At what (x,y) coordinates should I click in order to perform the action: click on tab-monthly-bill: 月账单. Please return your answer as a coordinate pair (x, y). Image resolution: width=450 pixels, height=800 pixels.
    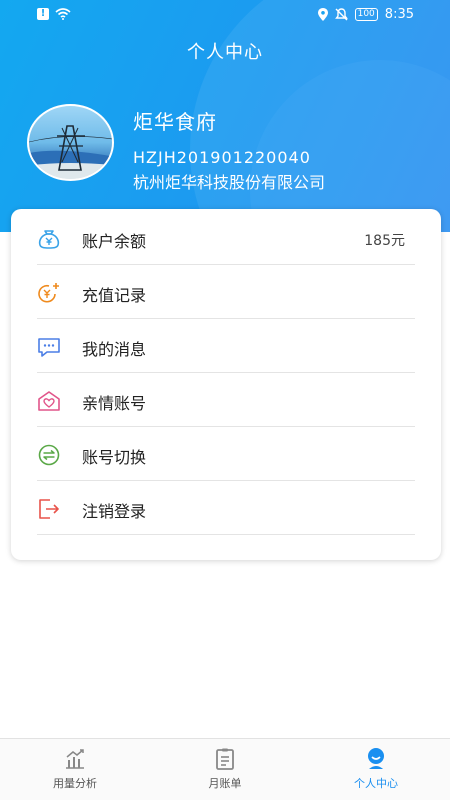
    Looking at the image, I should click on (225, 769).